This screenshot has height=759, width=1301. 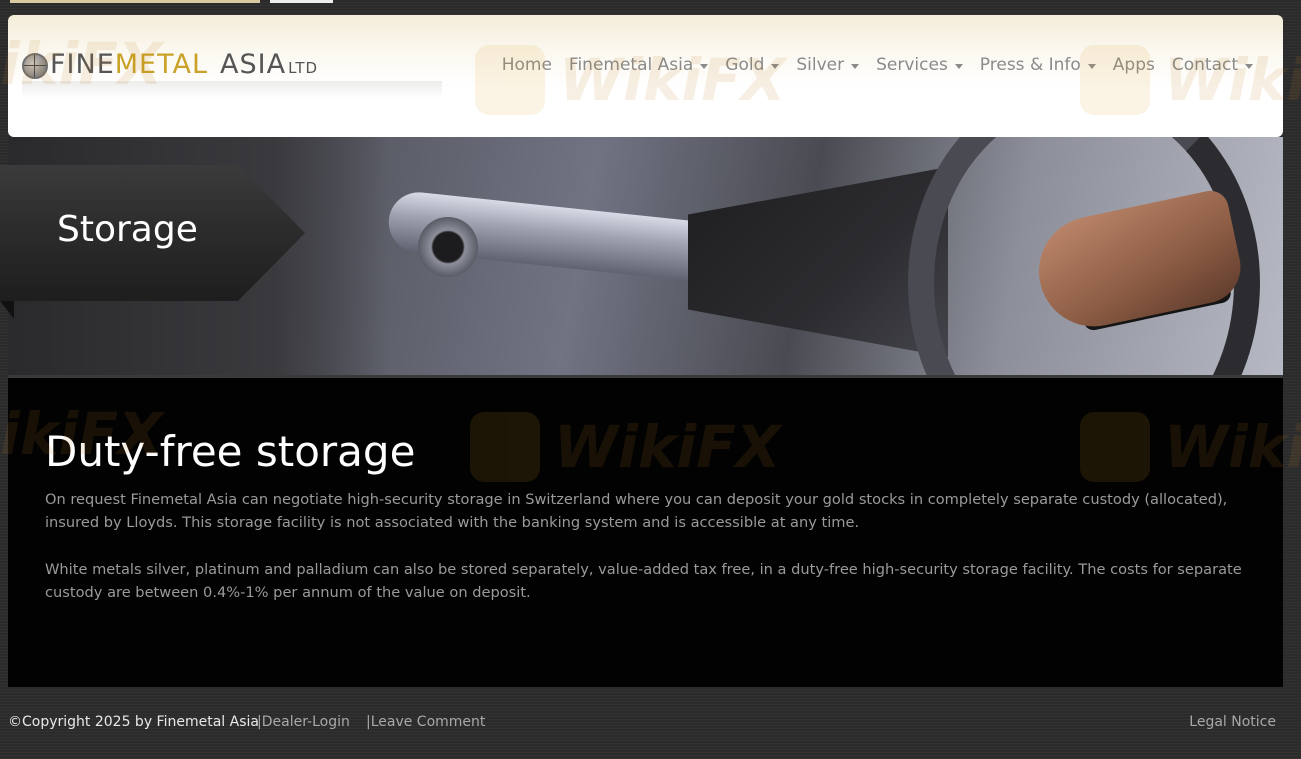 I want to click on nav-item-label: Apps, so click(x=1133, y=65).